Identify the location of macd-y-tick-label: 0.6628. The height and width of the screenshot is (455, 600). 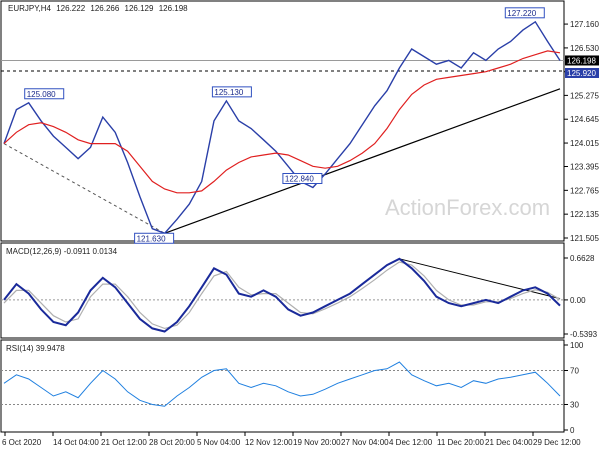
(582, 258).